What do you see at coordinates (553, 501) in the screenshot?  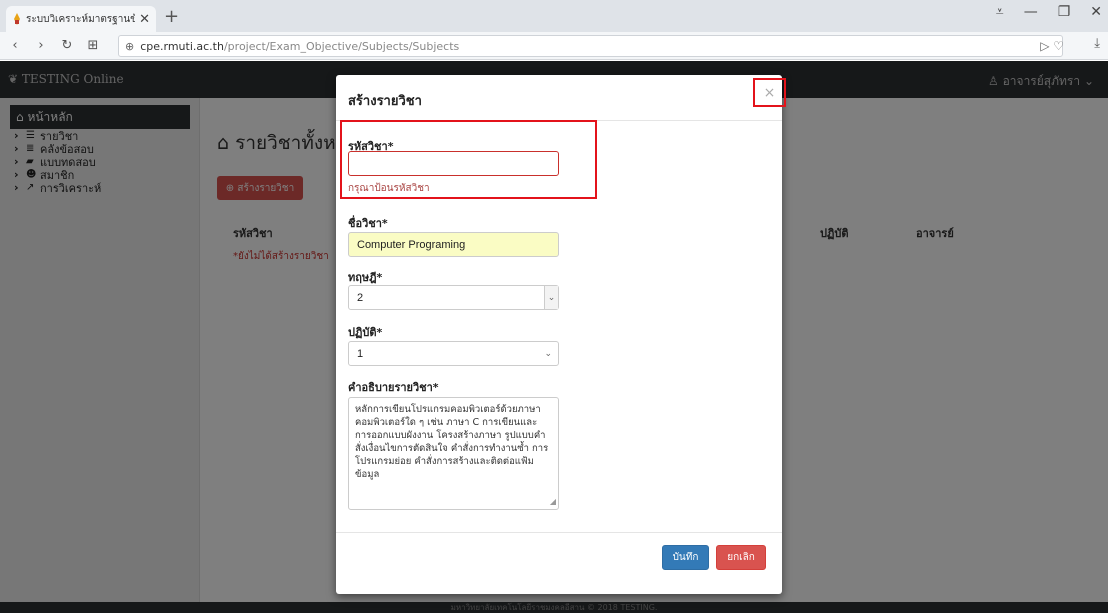 I see `resize-handle-icon: ◢` at bounding box center [553, 501].